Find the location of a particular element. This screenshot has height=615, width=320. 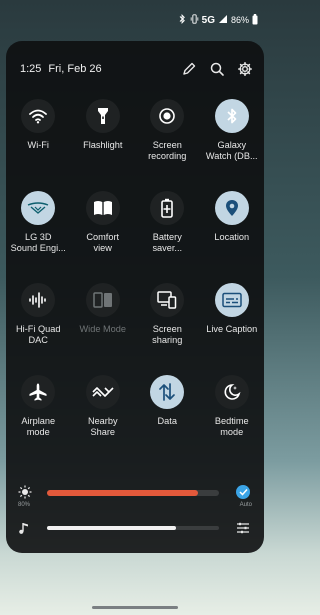

media-volume-control is located at coordinates (135, 529).